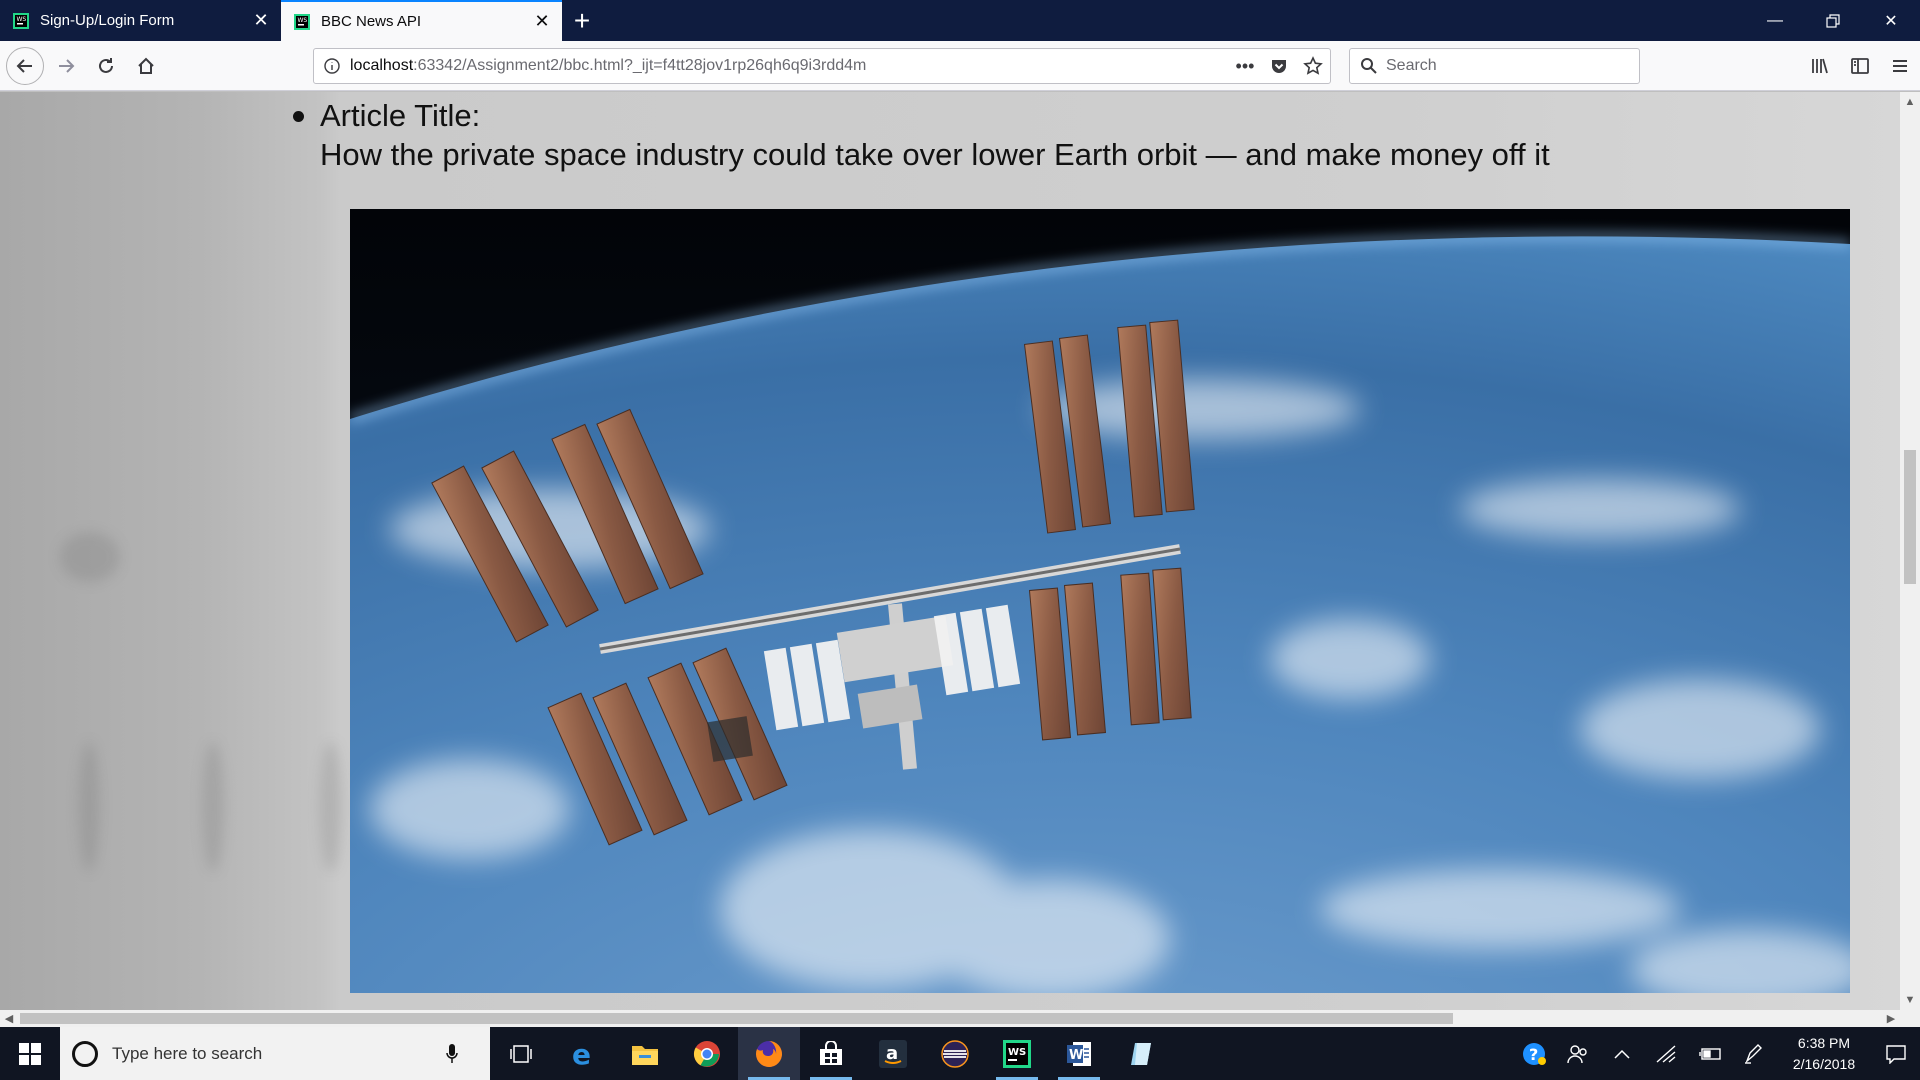  I want to click on file-explorer-icon, so click(645, 1053).